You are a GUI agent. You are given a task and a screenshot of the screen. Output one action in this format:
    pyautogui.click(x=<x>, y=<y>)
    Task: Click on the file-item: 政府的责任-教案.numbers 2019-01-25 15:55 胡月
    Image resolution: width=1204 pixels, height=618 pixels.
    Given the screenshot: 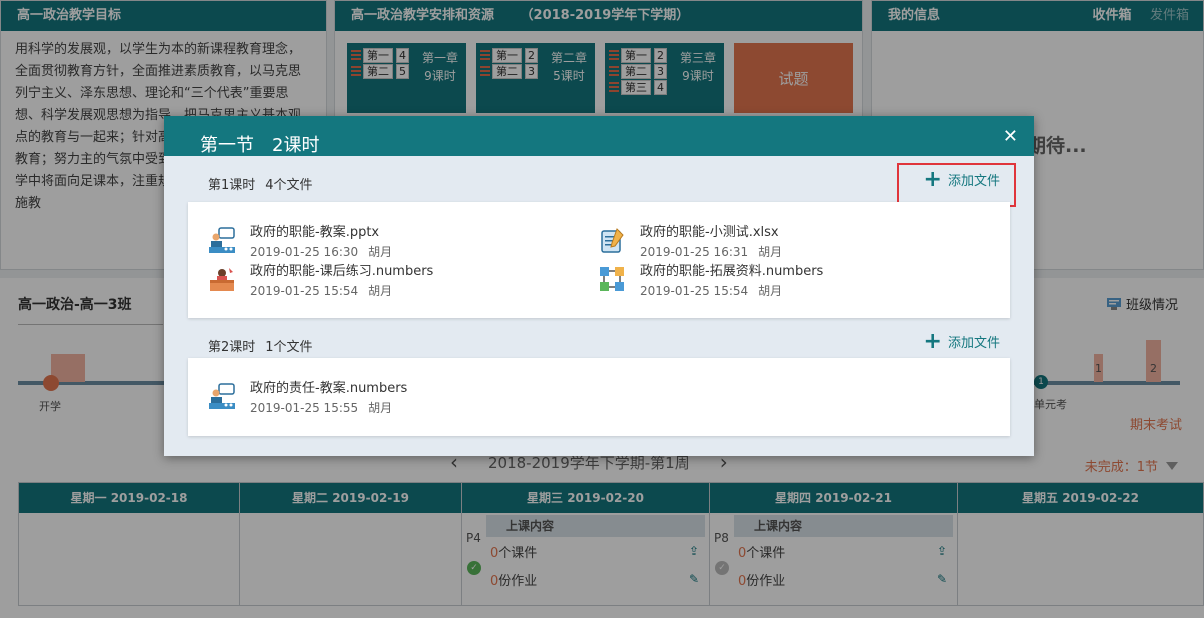 What is the action you would take?
    pyautogui.click(x=307, y=399)
    